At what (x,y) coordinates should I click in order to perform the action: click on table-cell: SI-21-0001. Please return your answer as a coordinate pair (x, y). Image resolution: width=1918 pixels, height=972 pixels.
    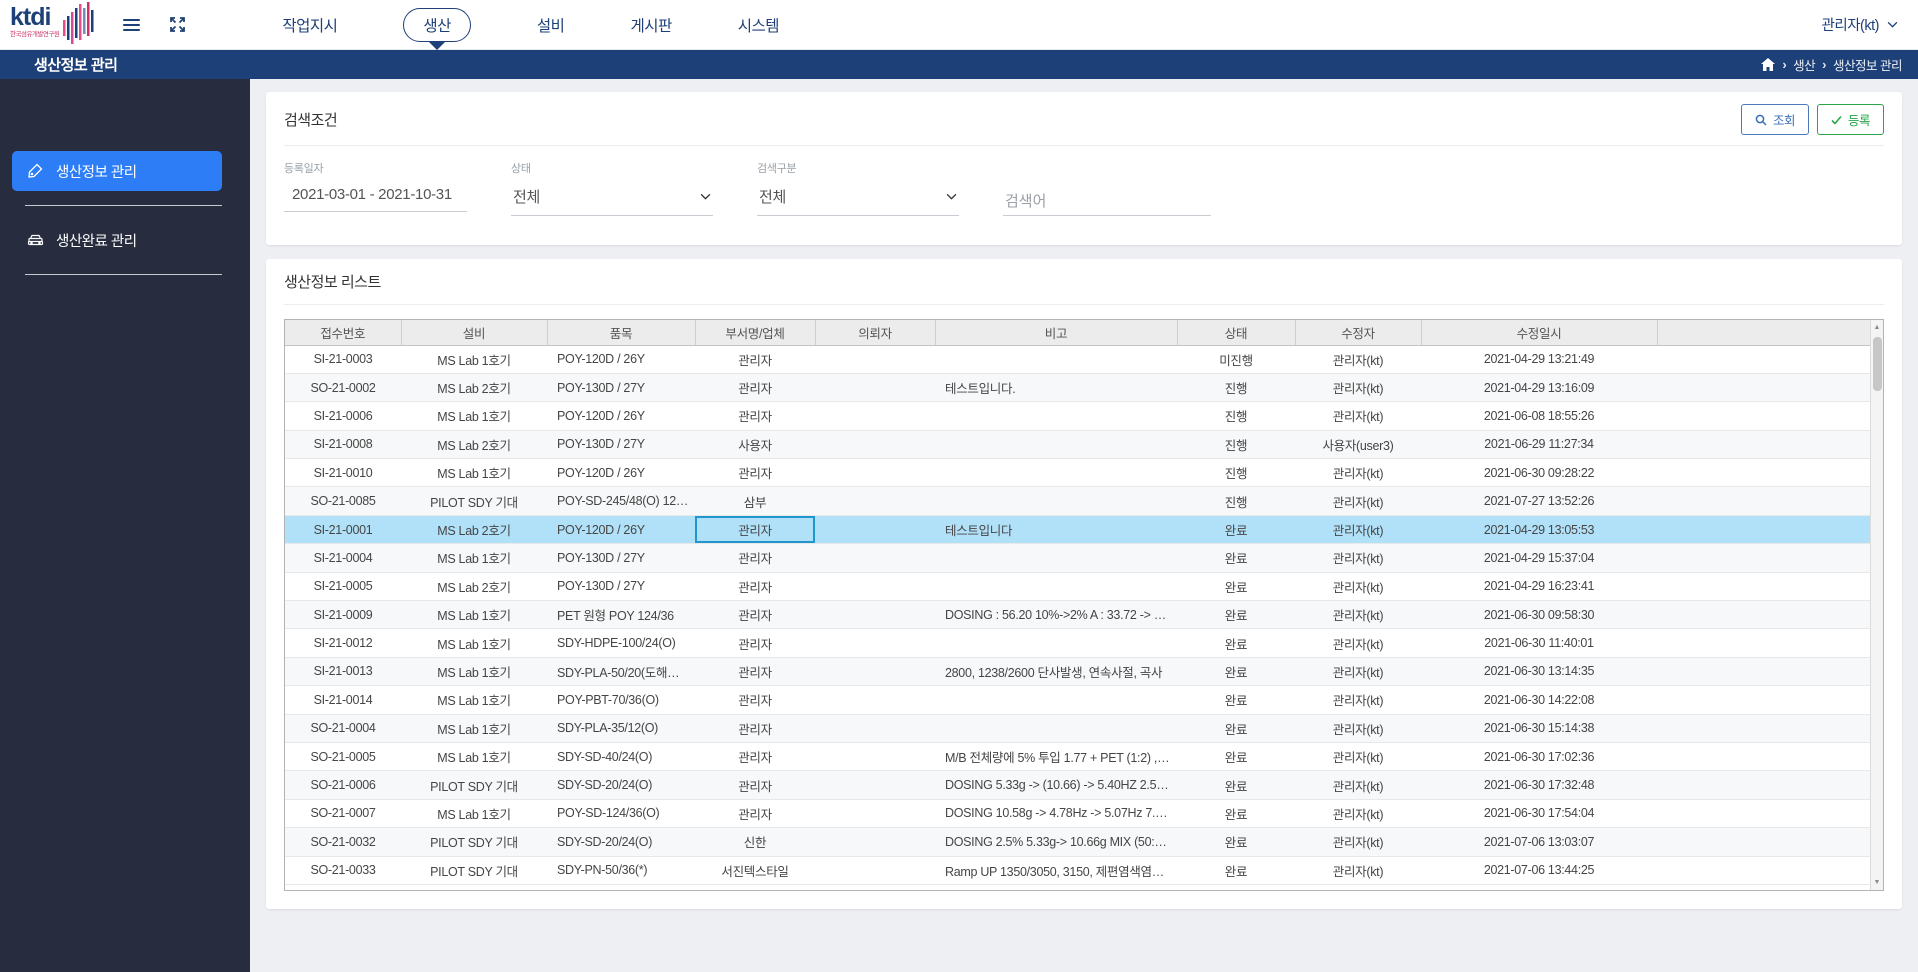
    Looking at the image, I should click on (343, 530).